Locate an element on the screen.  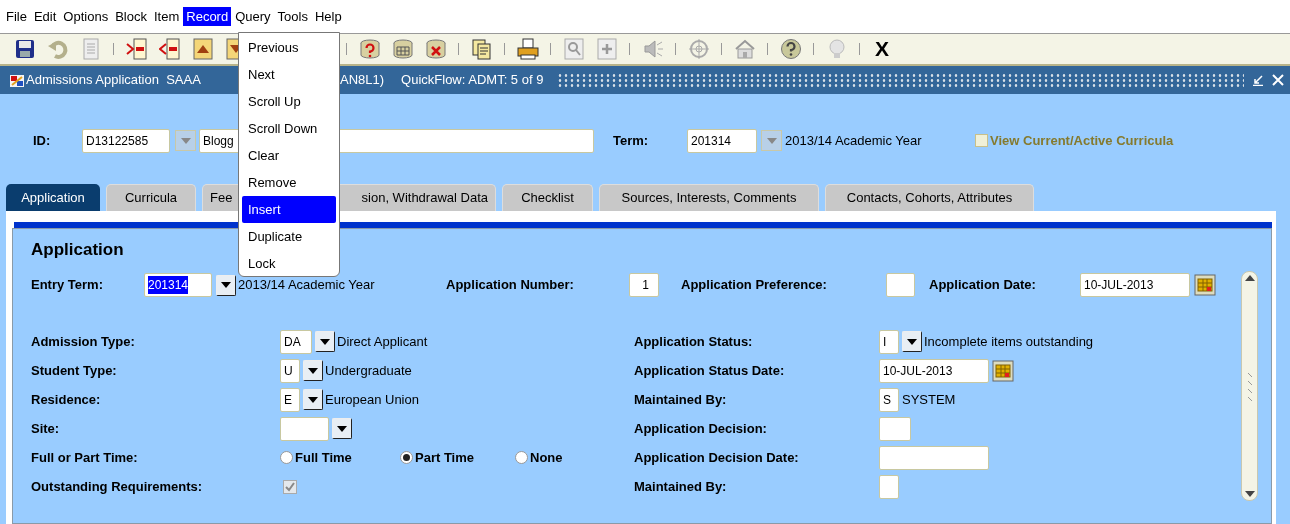
add-page-icon is located at coordinates (607, 49).